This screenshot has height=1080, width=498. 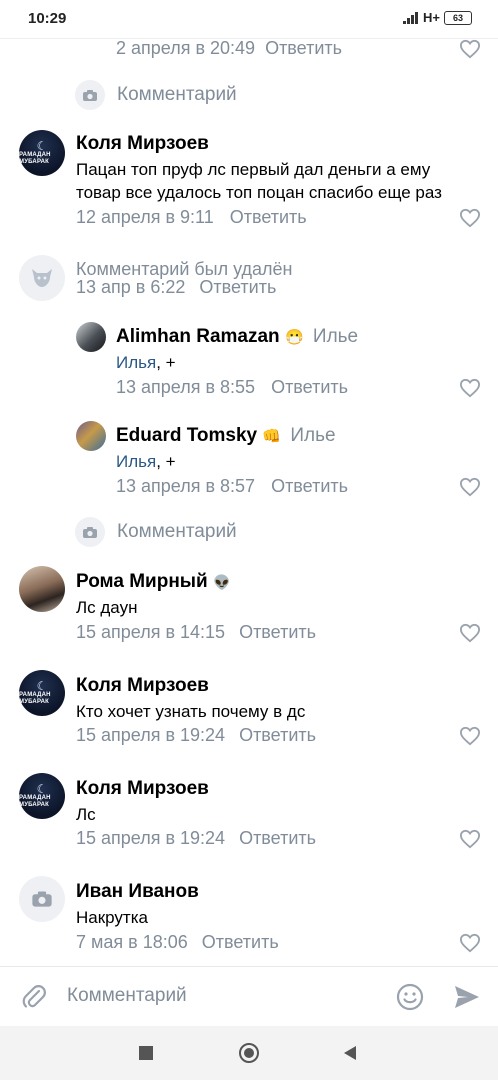 I want to click on circle-home-icon, so click(x=249, y=1053).